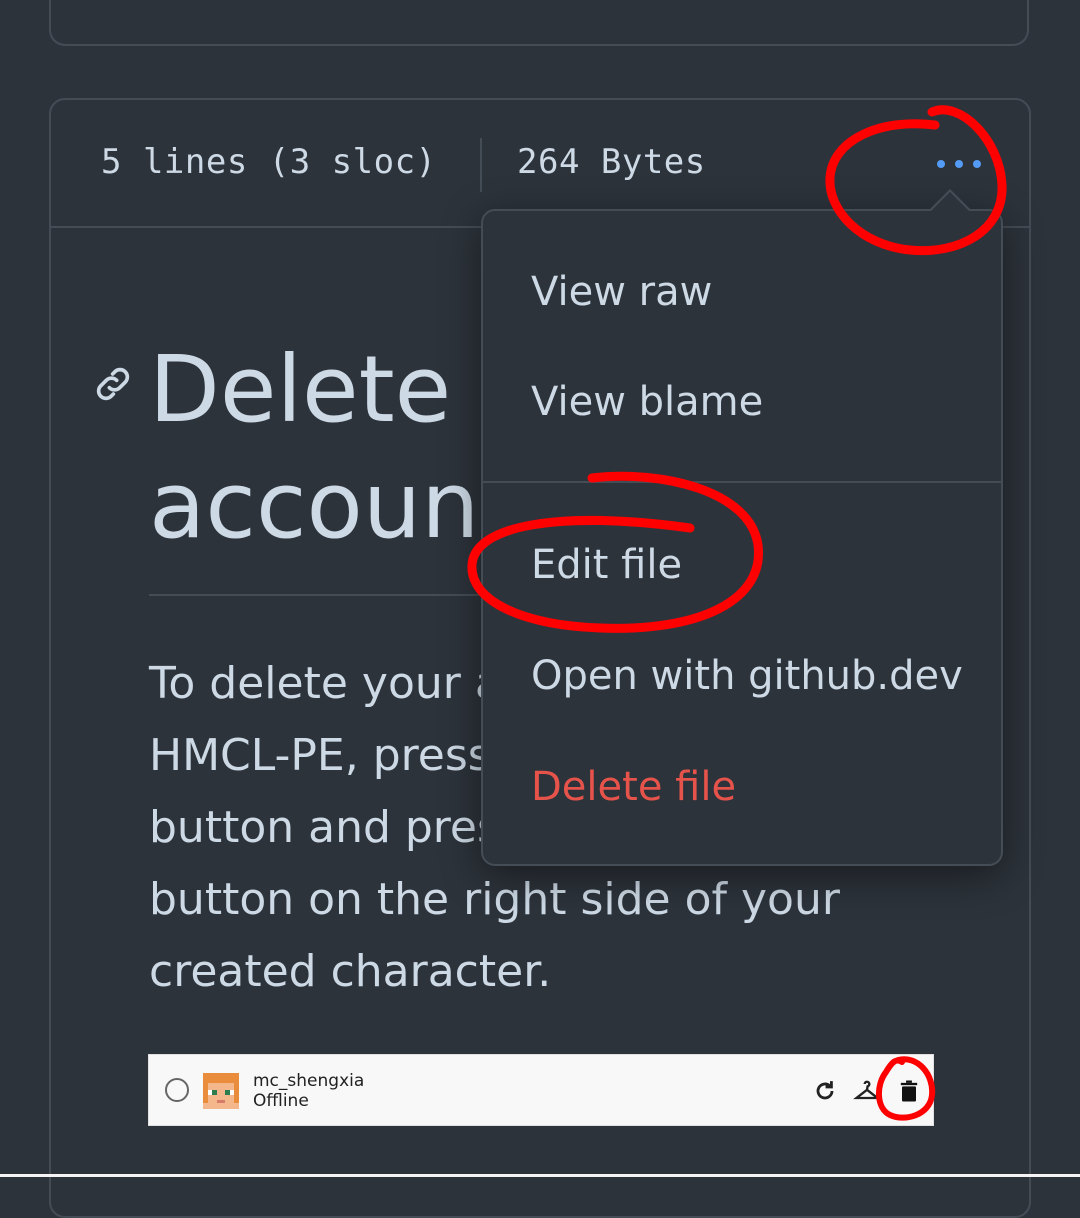  Describe the element at coordinates (606, 565) in the screenshot. I see `menu-item-edit-file: Edit file` at that location.